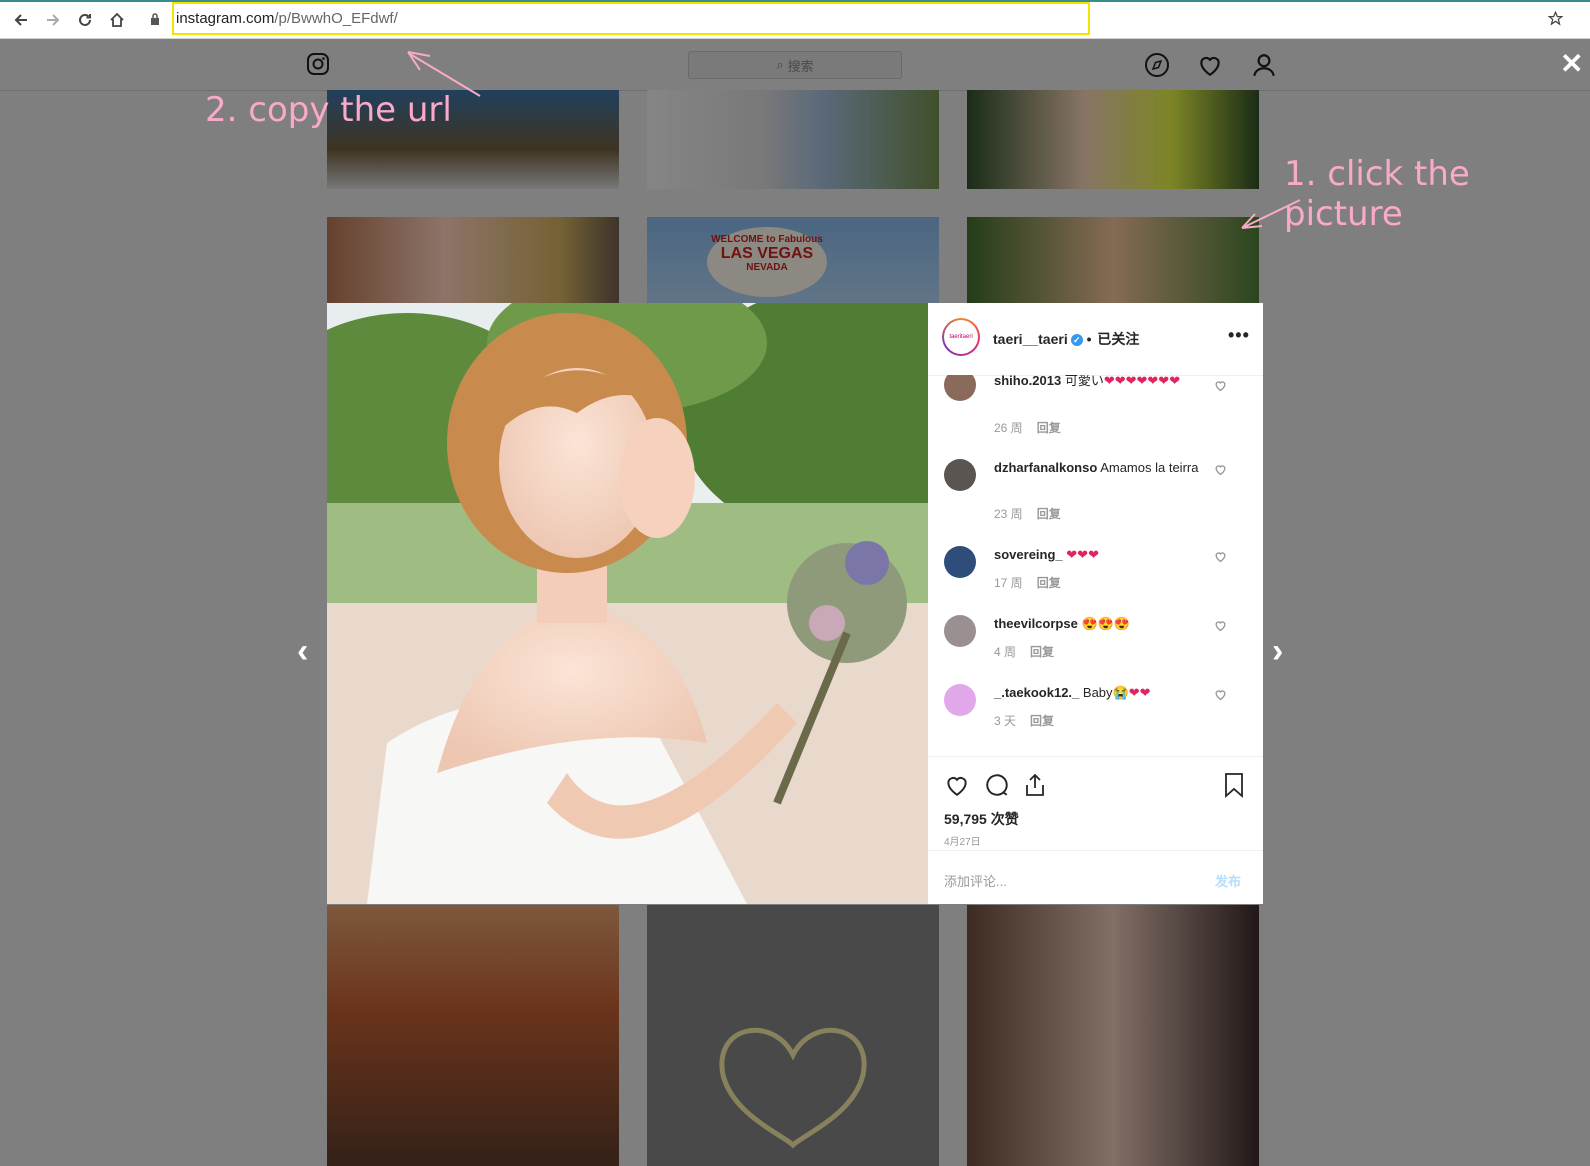 Image resolution: width=1590 pixels, height=1166 pixels. I want to click on annotation-step2: 2. copy the url, so click(328, 110).